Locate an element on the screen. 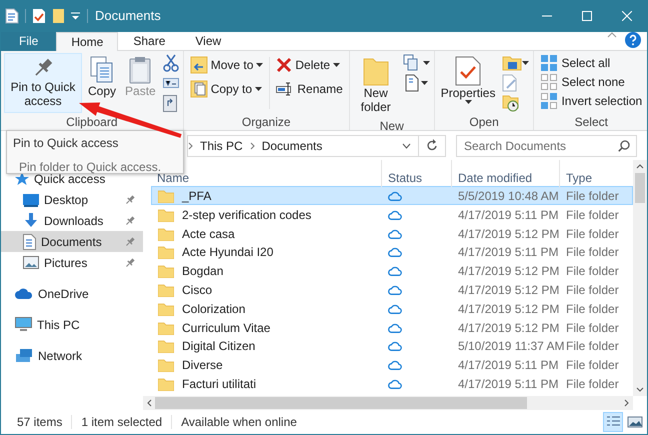 The width and height of the screenshot is (648, 435). scissors-icon is located at coordinates (170, 63).